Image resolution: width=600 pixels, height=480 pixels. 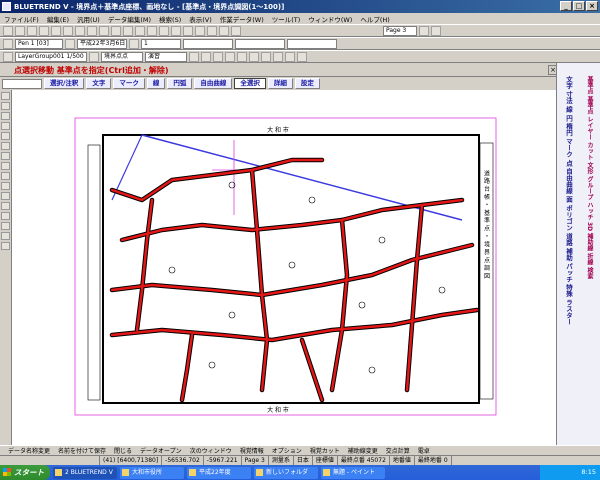 I want to click on color-icon, so click(x=70, y=43).